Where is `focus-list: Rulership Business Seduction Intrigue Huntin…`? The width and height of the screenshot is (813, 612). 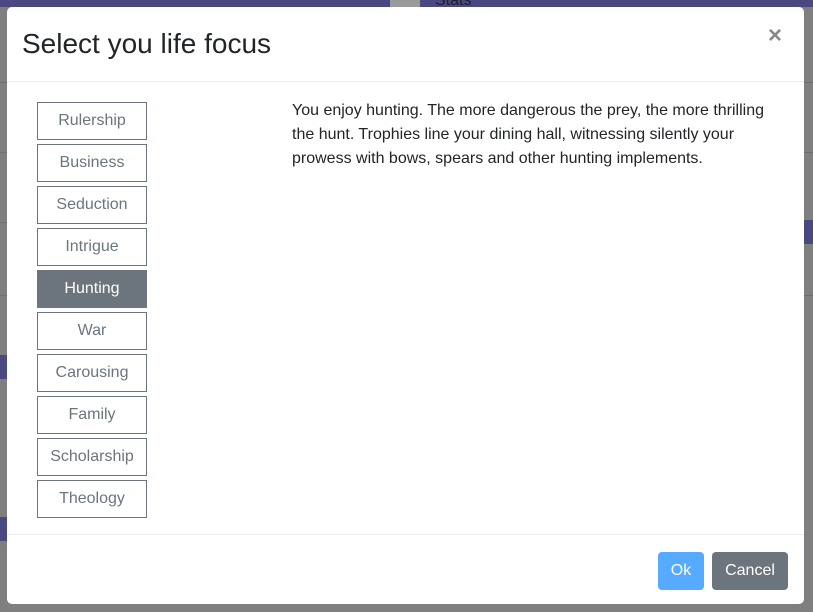
focus-list: Rulership Business Seduction Intrigue Huntin… is located at coordinates (92, 312).